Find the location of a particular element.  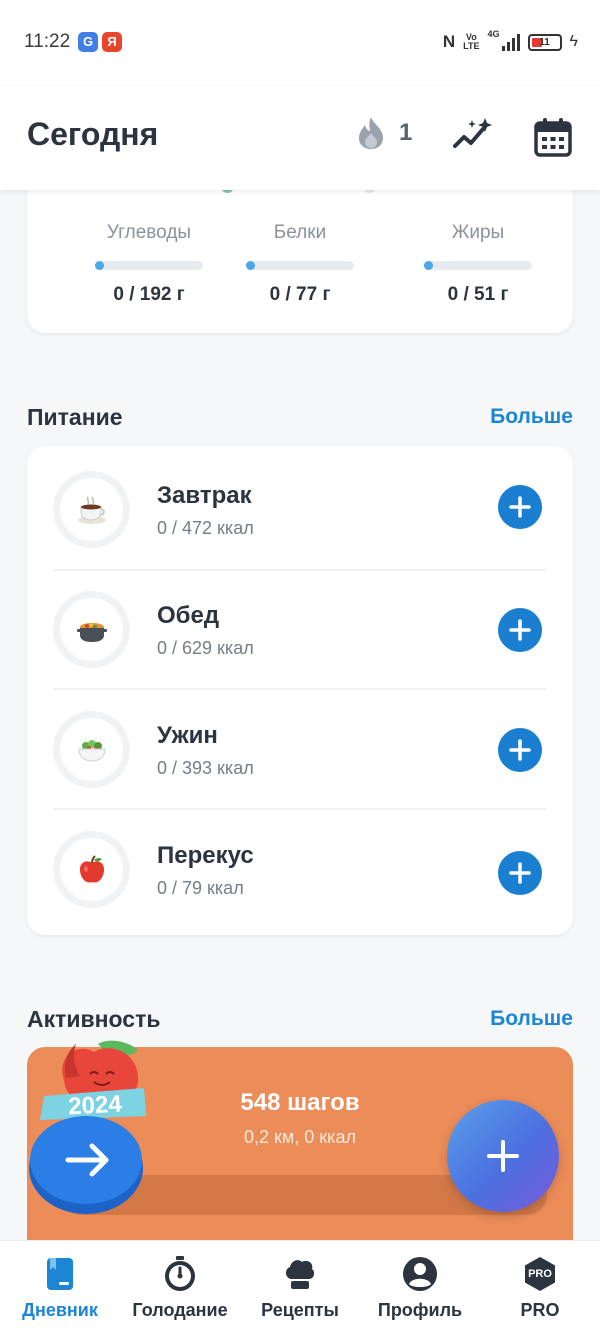

nav-label: Рецепты is located at coordinates (300, 1310).